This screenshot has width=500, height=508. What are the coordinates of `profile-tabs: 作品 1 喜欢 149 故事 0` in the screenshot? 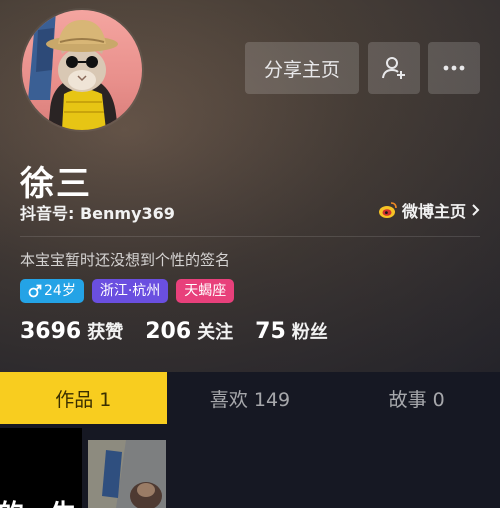 It's located at (250, 398).